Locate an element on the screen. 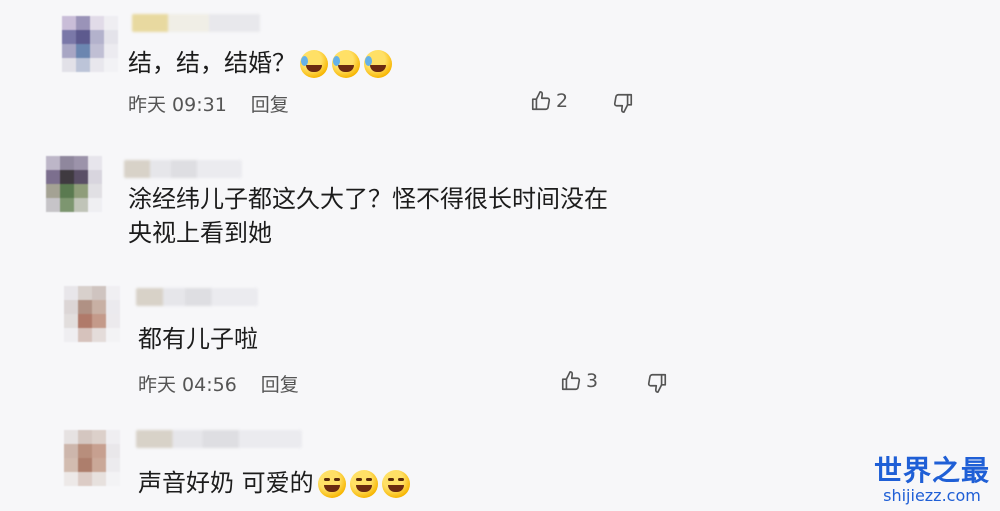  like-button: 2 is located at coordinates (549, 101).